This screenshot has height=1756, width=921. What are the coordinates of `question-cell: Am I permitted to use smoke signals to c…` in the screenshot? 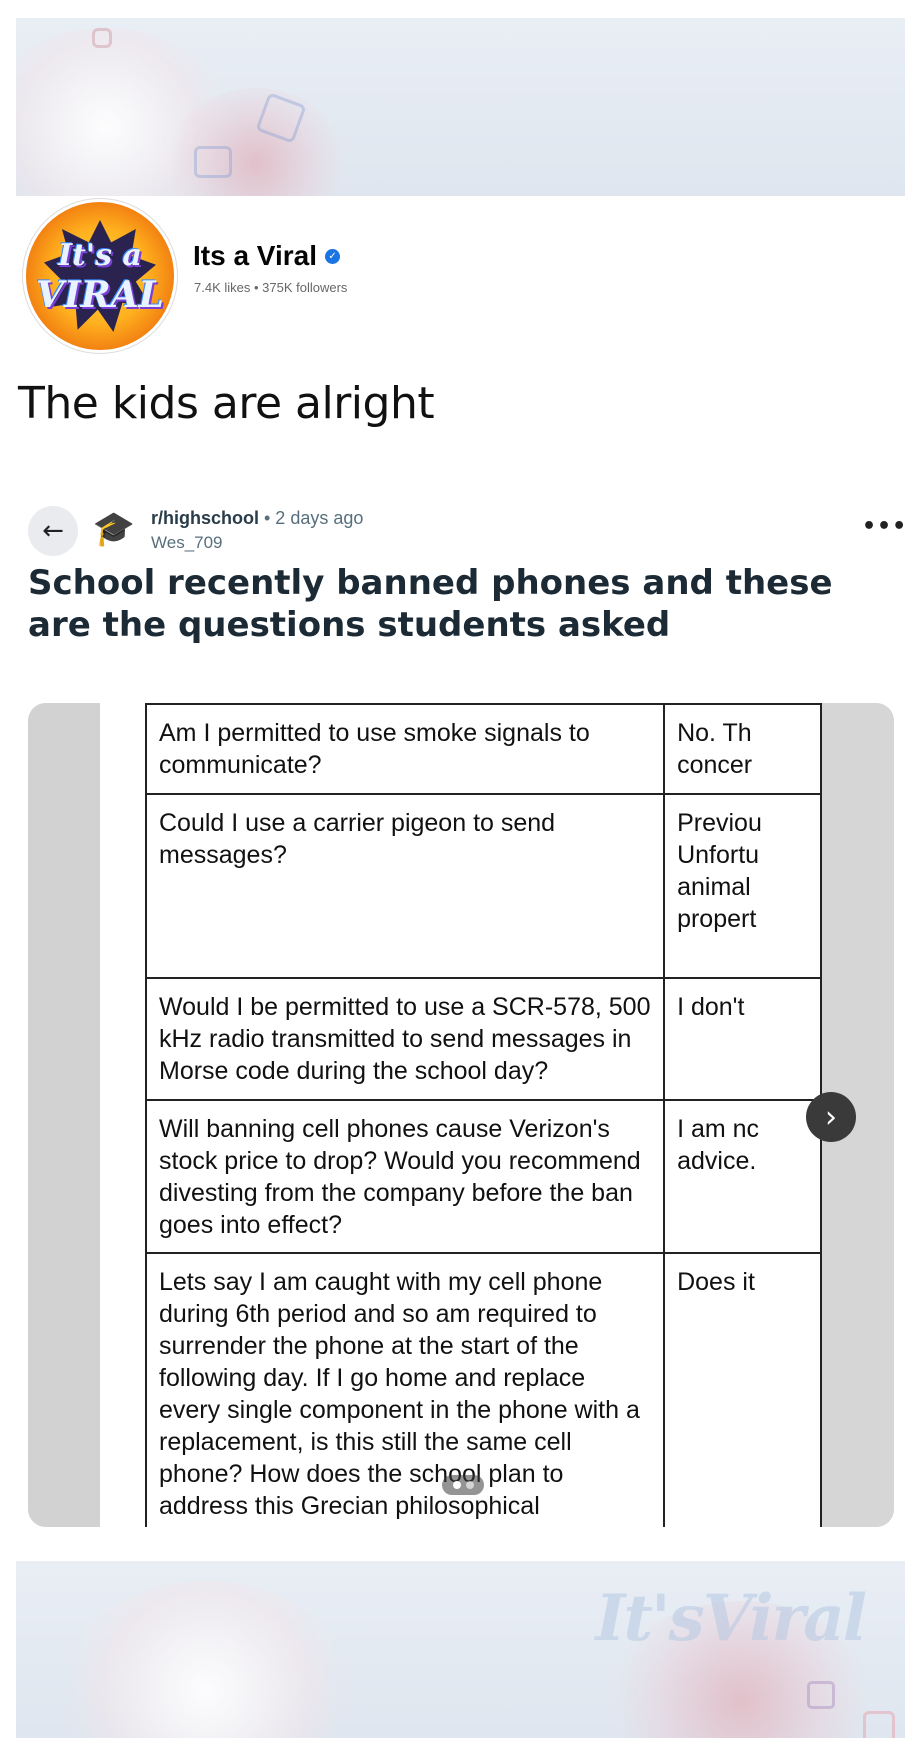 It's located at (405, 749).